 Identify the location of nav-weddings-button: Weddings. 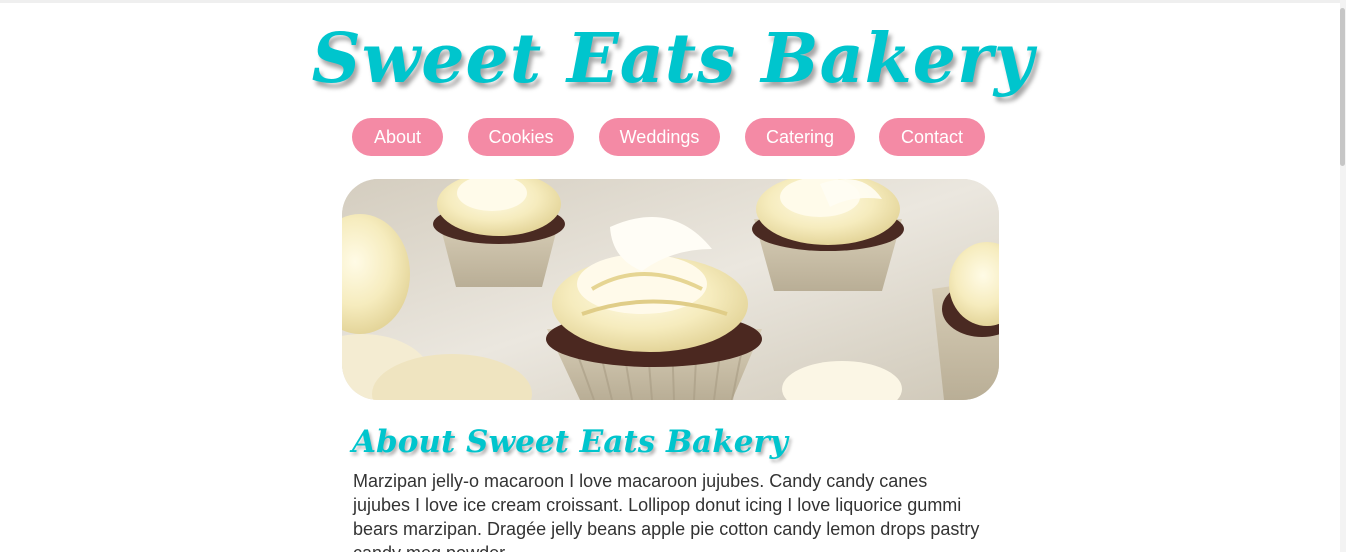
(659, 137).